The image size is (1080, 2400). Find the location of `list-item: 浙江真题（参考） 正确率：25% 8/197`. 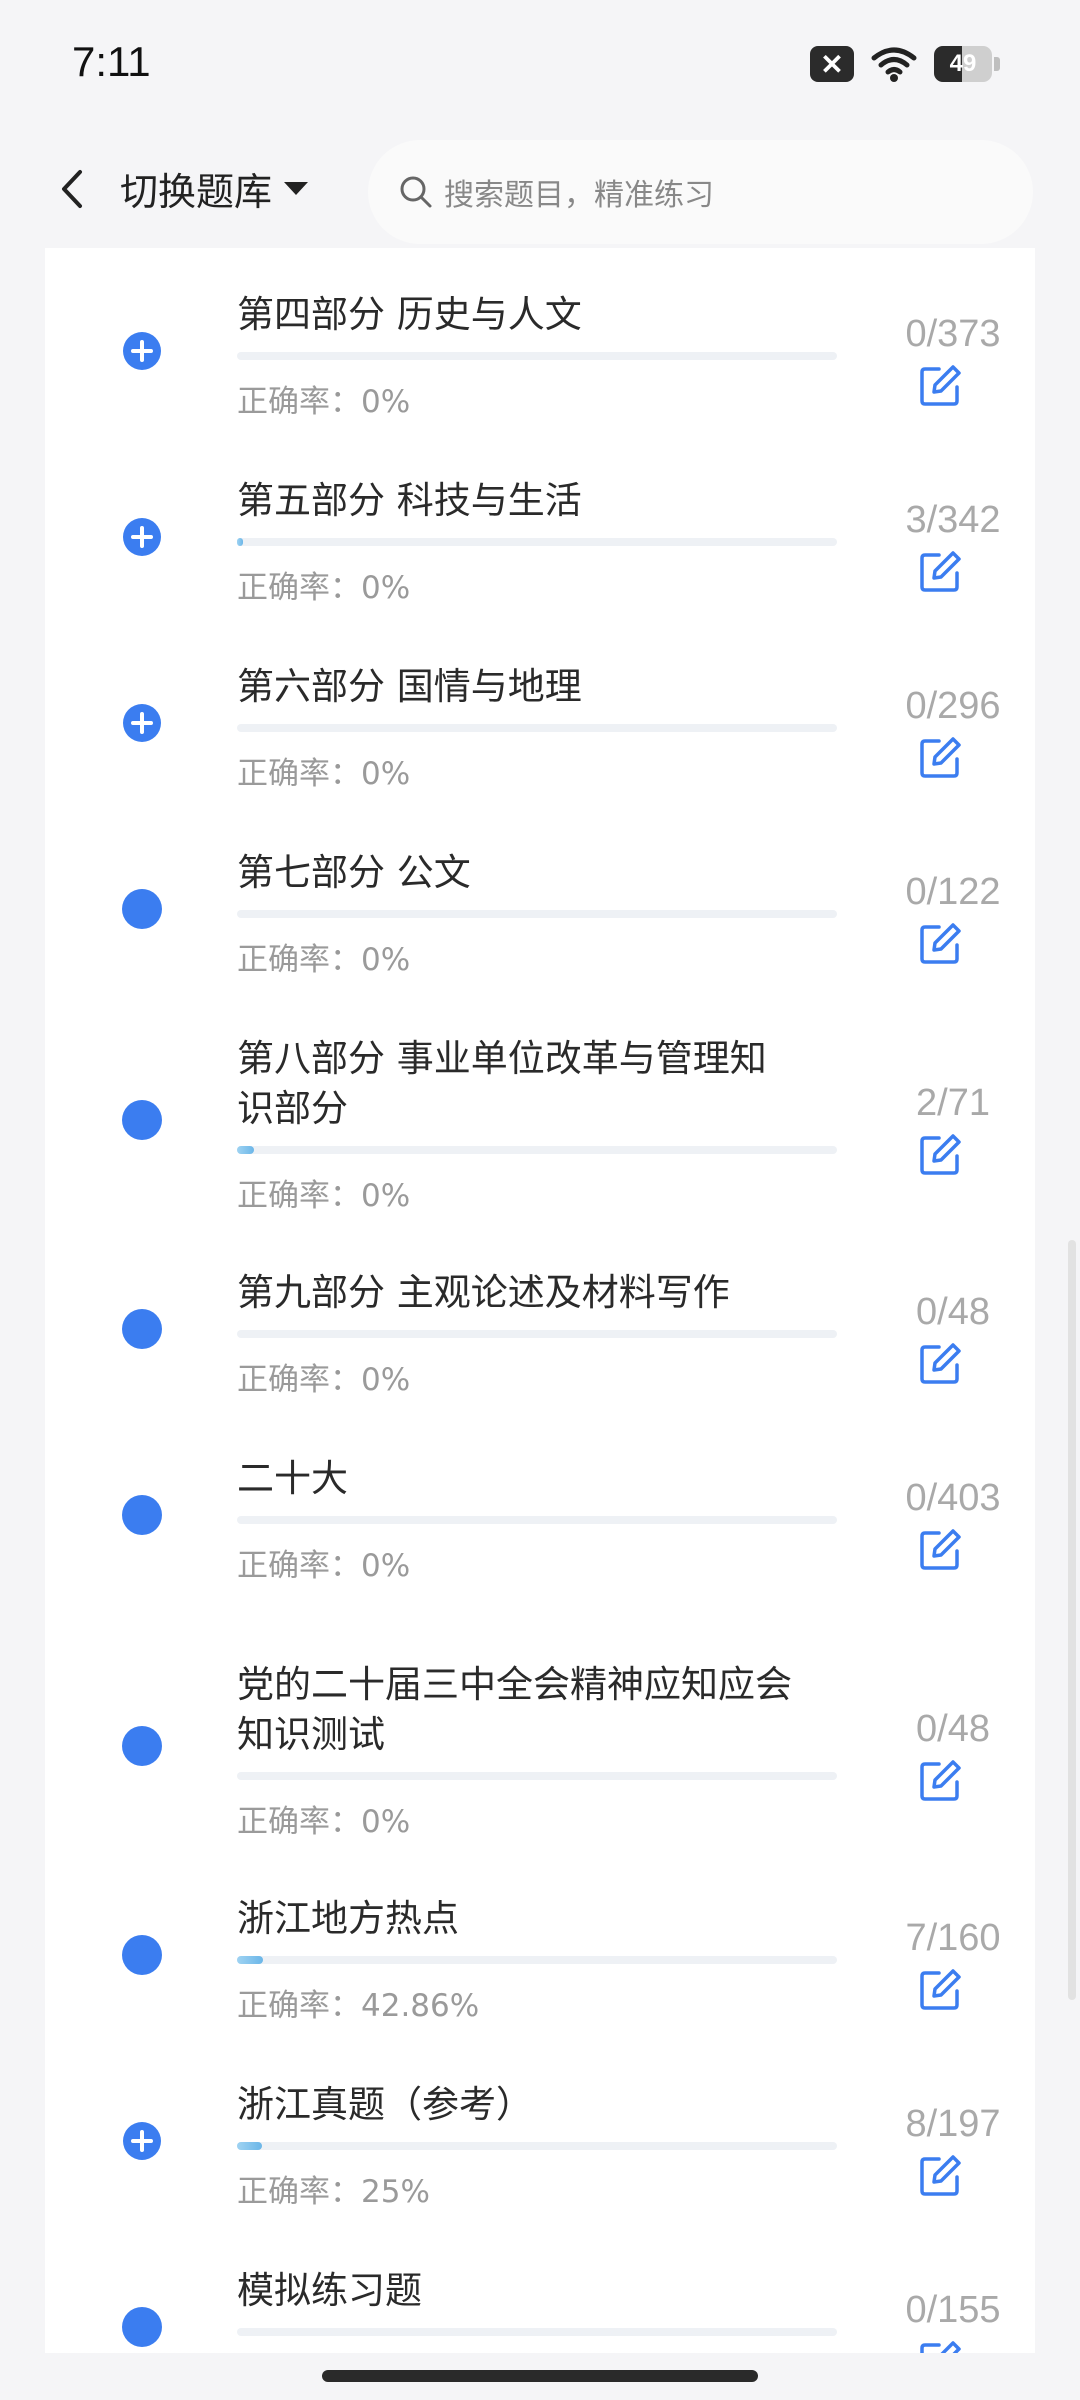

list-item: 浙江真题（参考） 正确率：25% 8/197 is located at coordinates (540, 2155).